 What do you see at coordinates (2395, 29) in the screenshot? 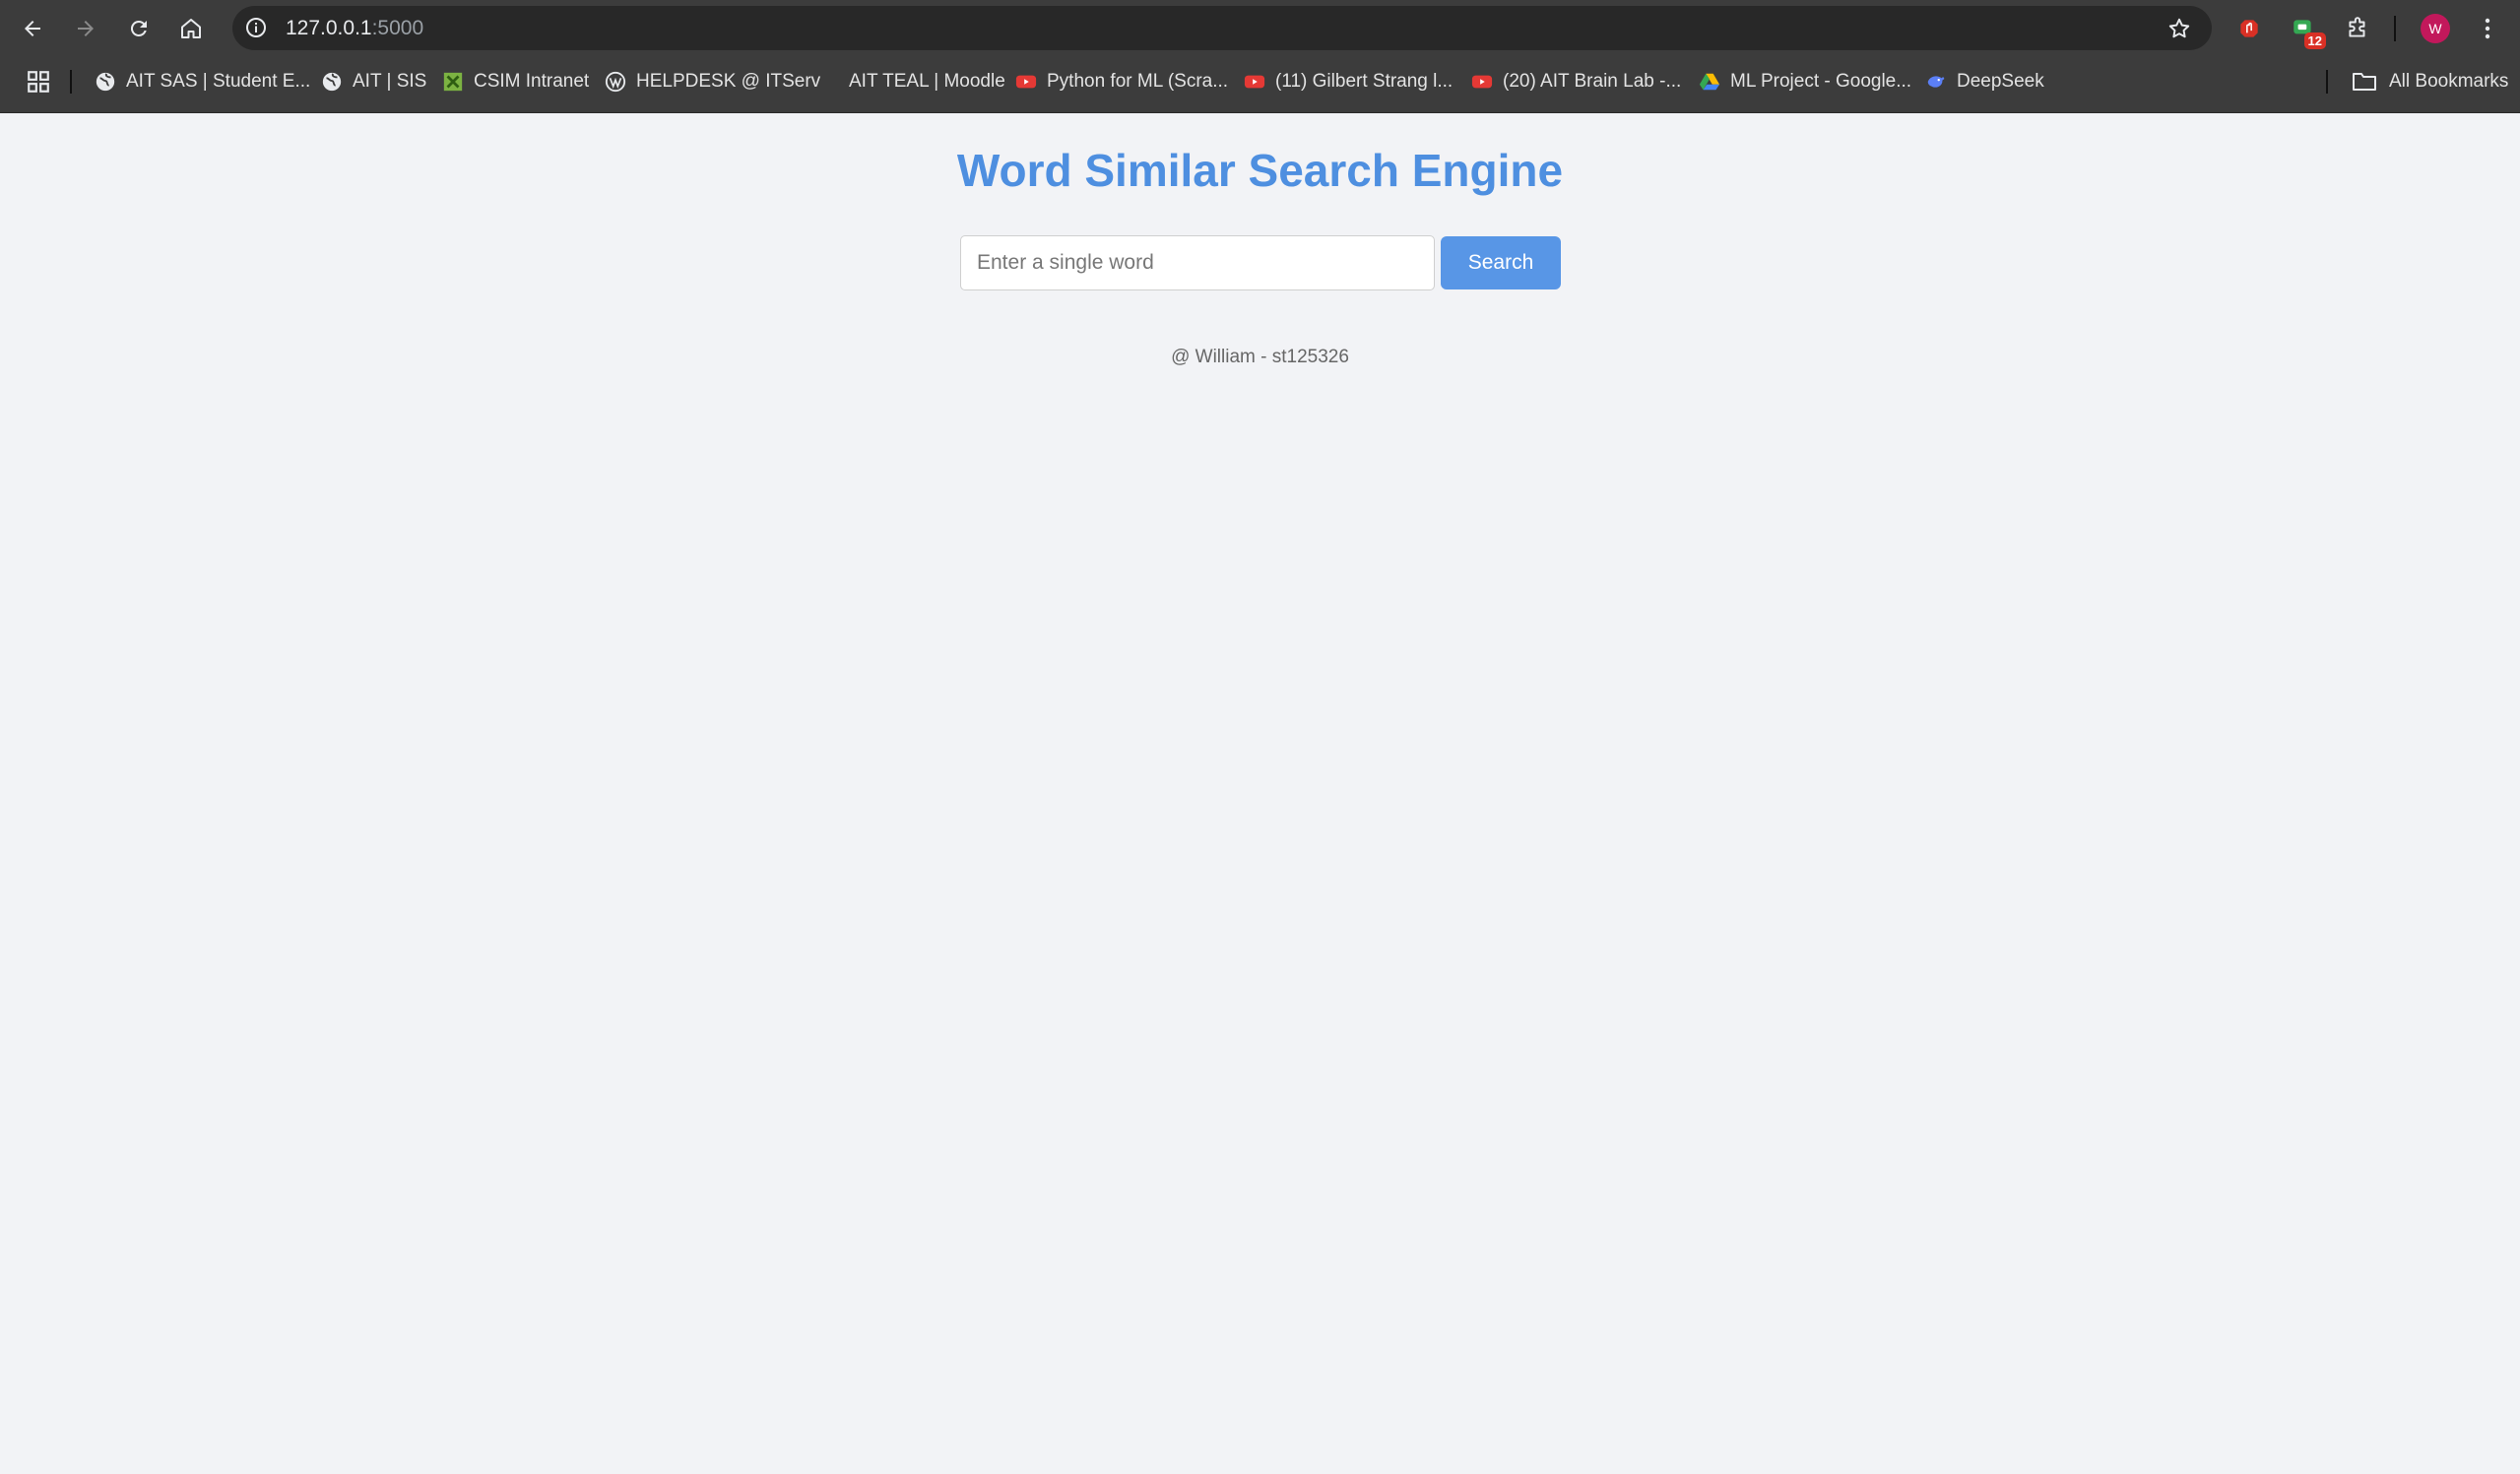
I see `toolbar-divider` at bounding box center [2395, 29].